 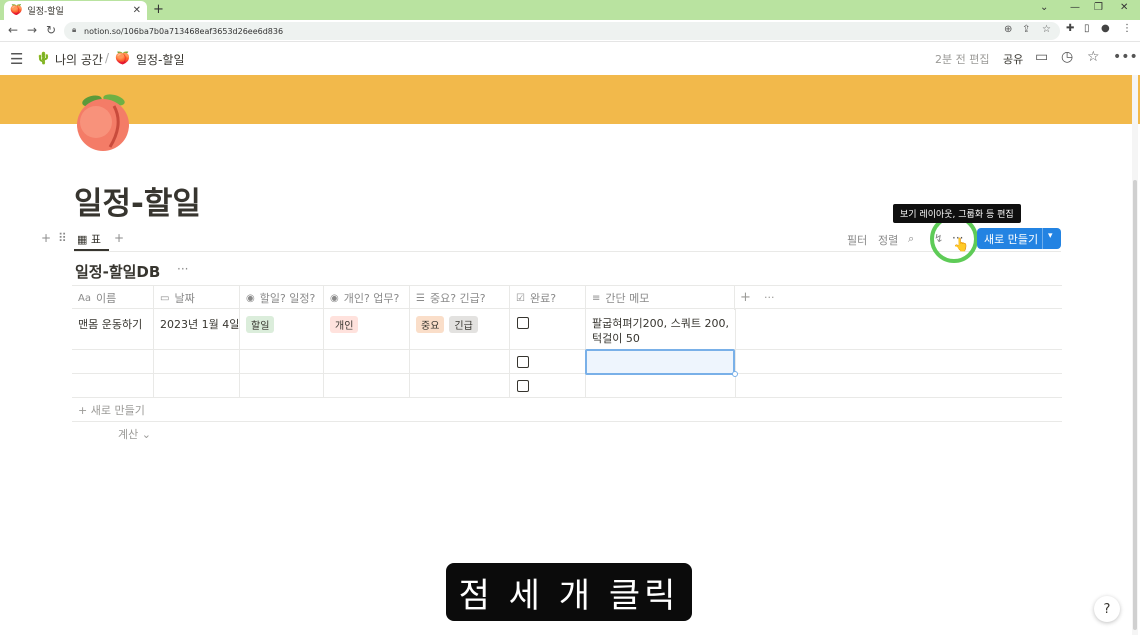 I want to click on filter-button: 필터, so click(x=857, y=240).